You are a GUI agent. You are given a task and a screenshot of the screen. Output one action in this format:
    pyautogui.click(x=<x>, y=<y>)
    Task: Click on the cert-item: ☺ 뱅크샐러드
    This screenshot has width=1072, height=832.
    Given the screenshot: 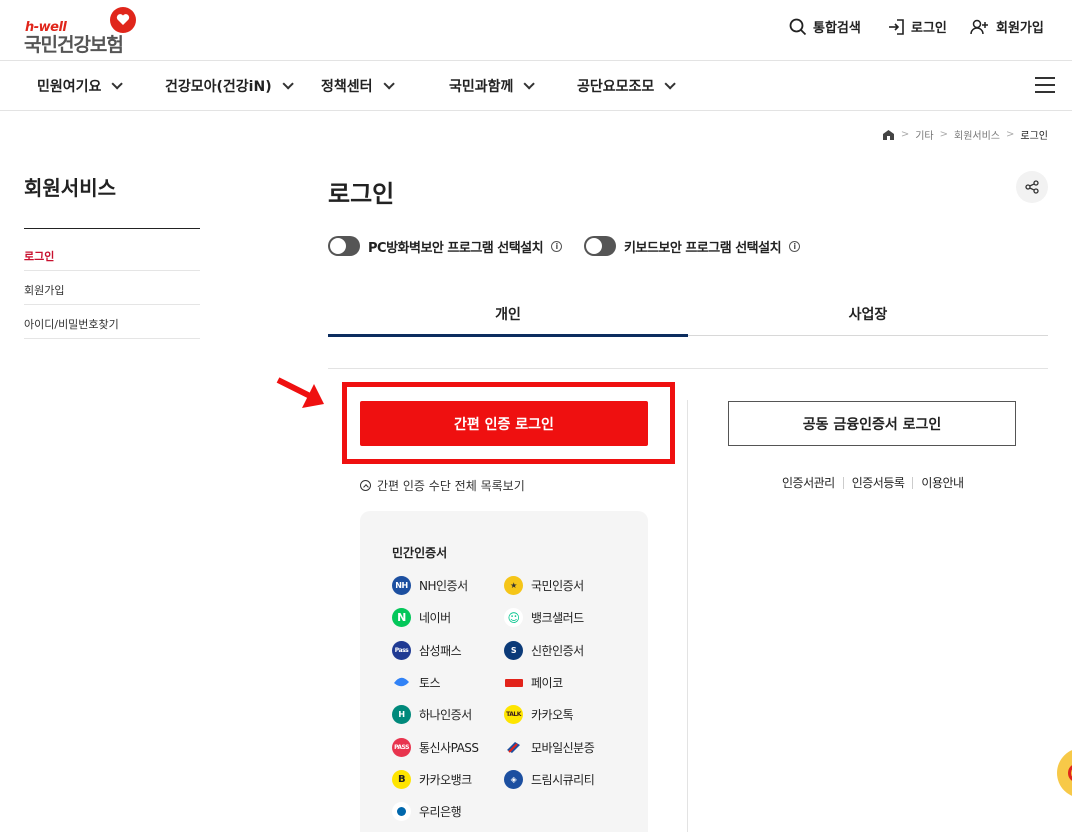 What is the action you would take?
    pyautogui.click(x=544, y=617)
    